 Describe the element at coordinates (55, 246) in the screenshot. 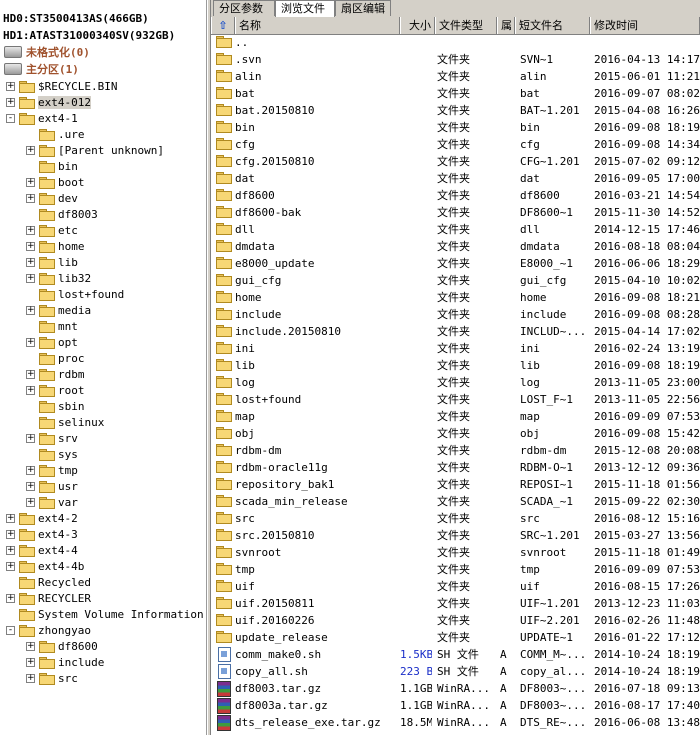

I see `tree-node: + home` at that location.